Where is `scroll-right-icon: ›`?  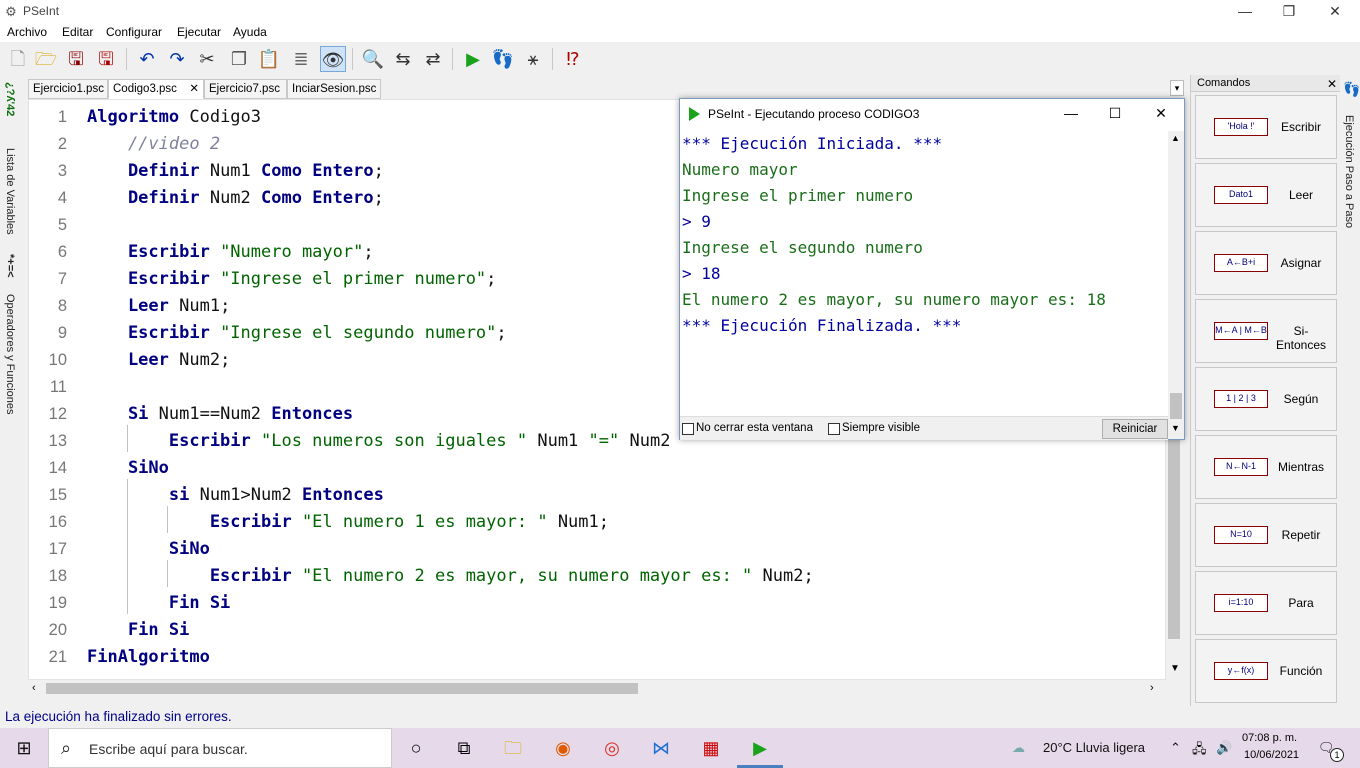 scroll-right-icon: › is located at coordinates (1152, 688).